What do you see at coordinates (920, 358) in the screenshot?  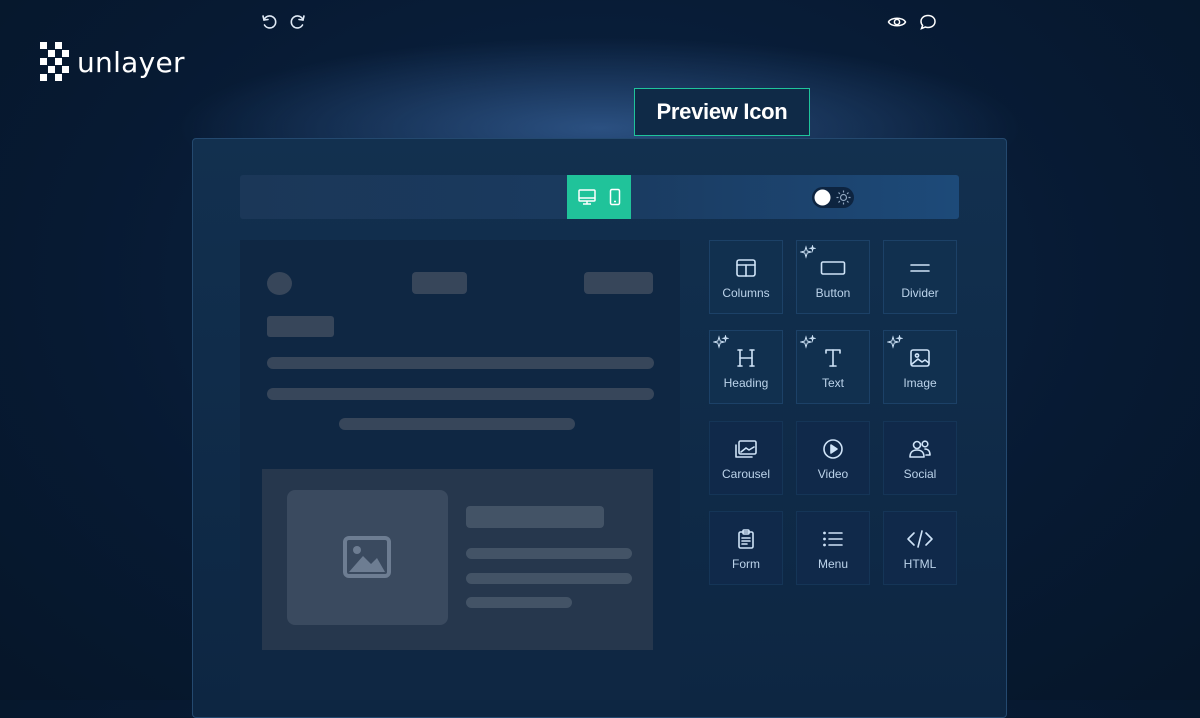 I see `image-icon` at bounding box center [920, 358].